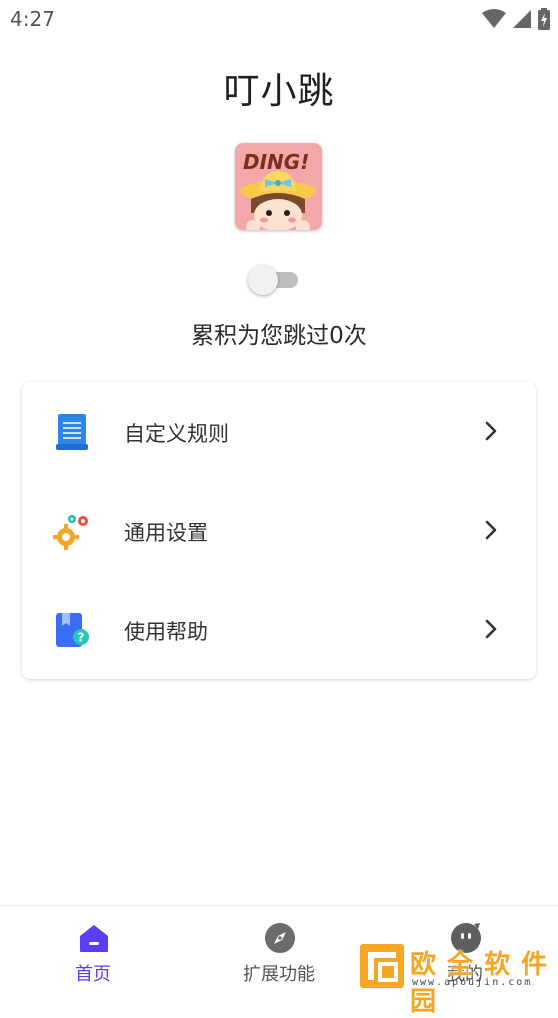 The image size is (558, 1018). I want to click on menu-item-general-settings: 通用设置, so click(279, 530).